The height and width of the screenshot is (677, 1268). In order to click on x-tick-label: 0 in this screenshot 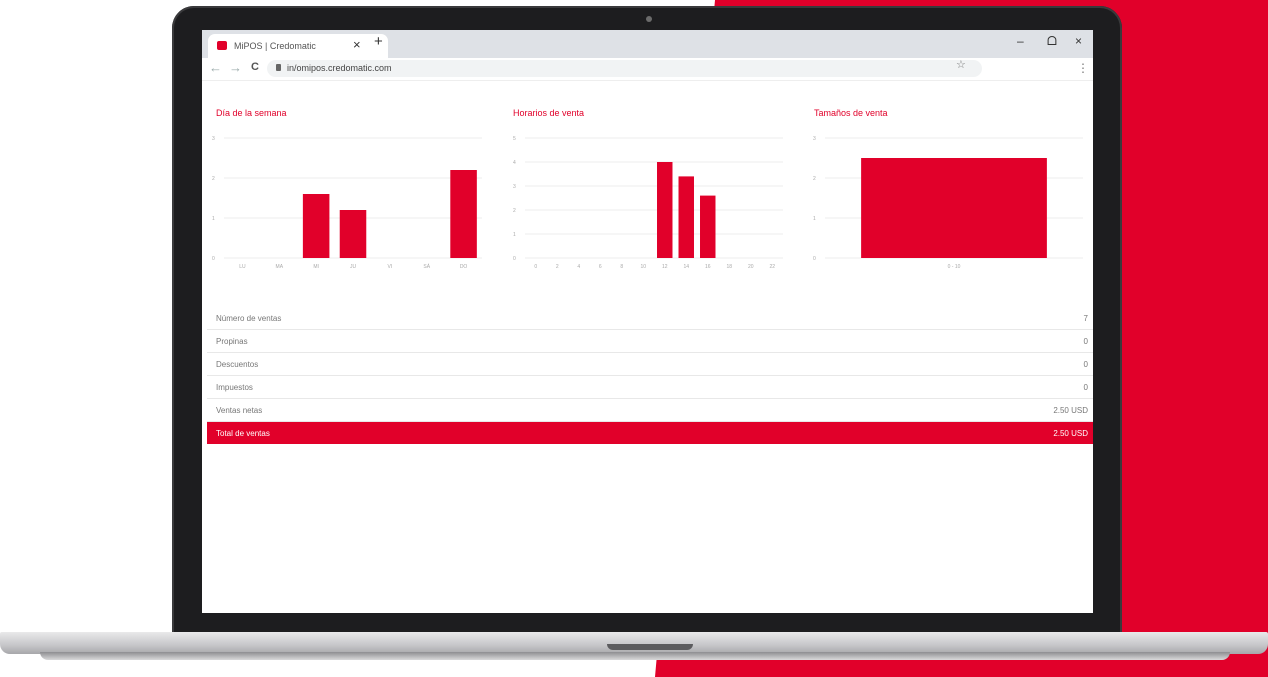, I will do `click(535, 267)`.